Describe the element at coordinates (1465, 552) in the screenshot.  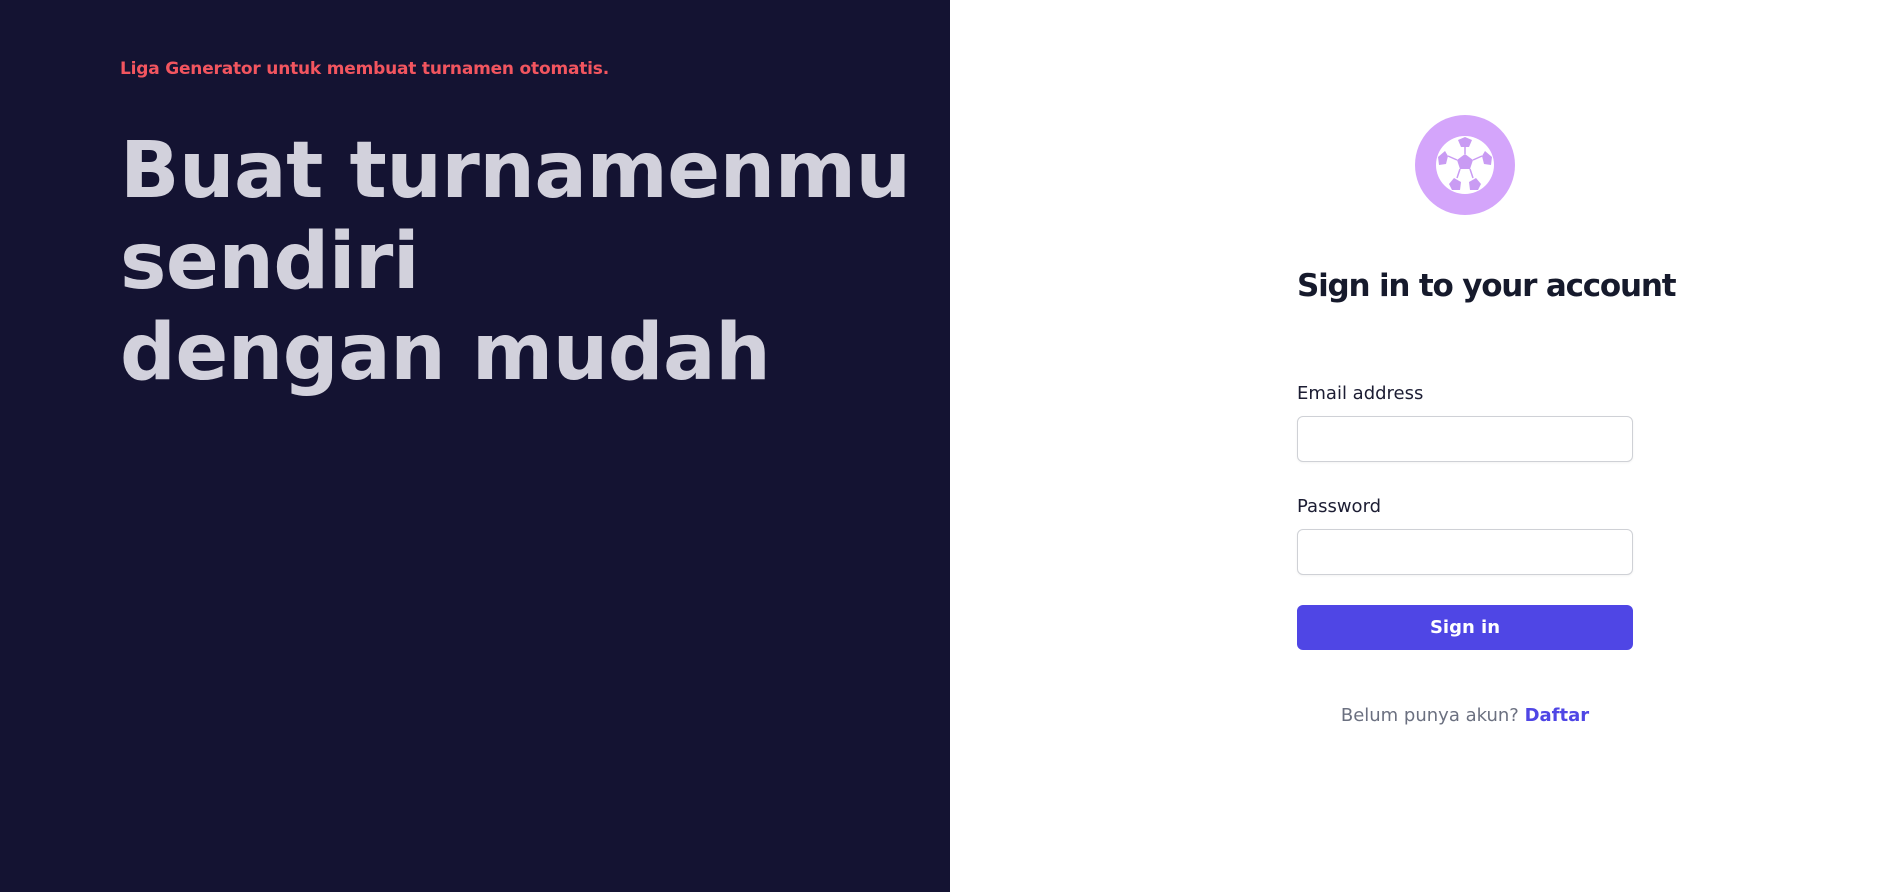
I see `password-field` at that location.